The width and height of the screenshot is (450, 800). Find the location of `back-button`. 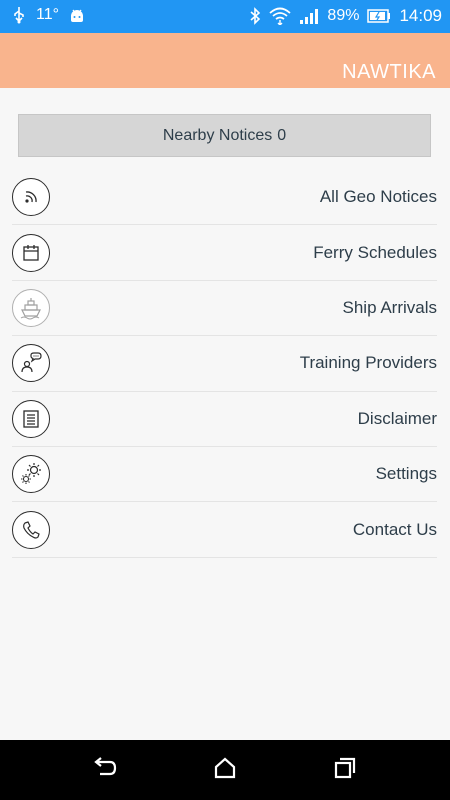

back-button is located at coordinates (105, 770).